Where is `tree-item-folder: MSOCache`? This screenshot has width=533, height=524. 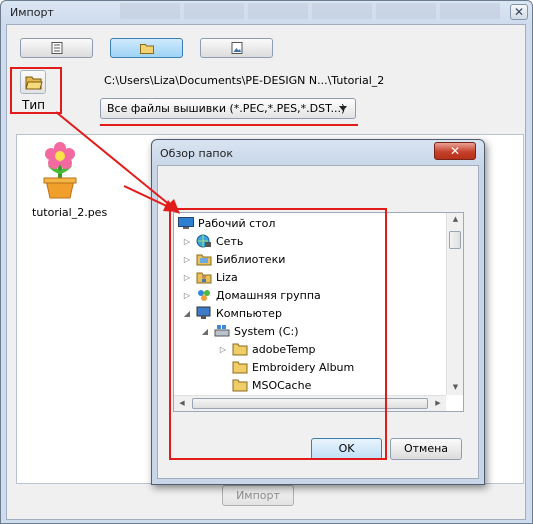
tree-item-folder: MSOCache is located at coordinates (271, 385).